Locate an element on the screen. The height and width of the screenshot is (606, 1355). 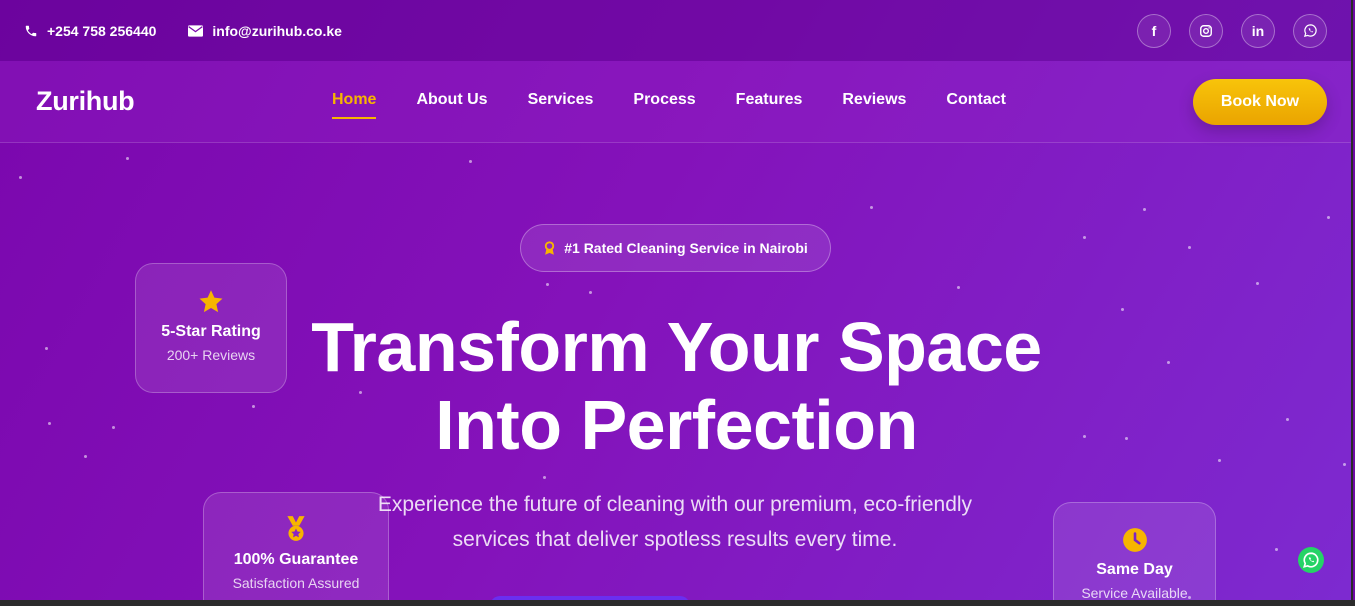
rating-card-sub: 200+ Reviews is located at coordinates (211, 355).